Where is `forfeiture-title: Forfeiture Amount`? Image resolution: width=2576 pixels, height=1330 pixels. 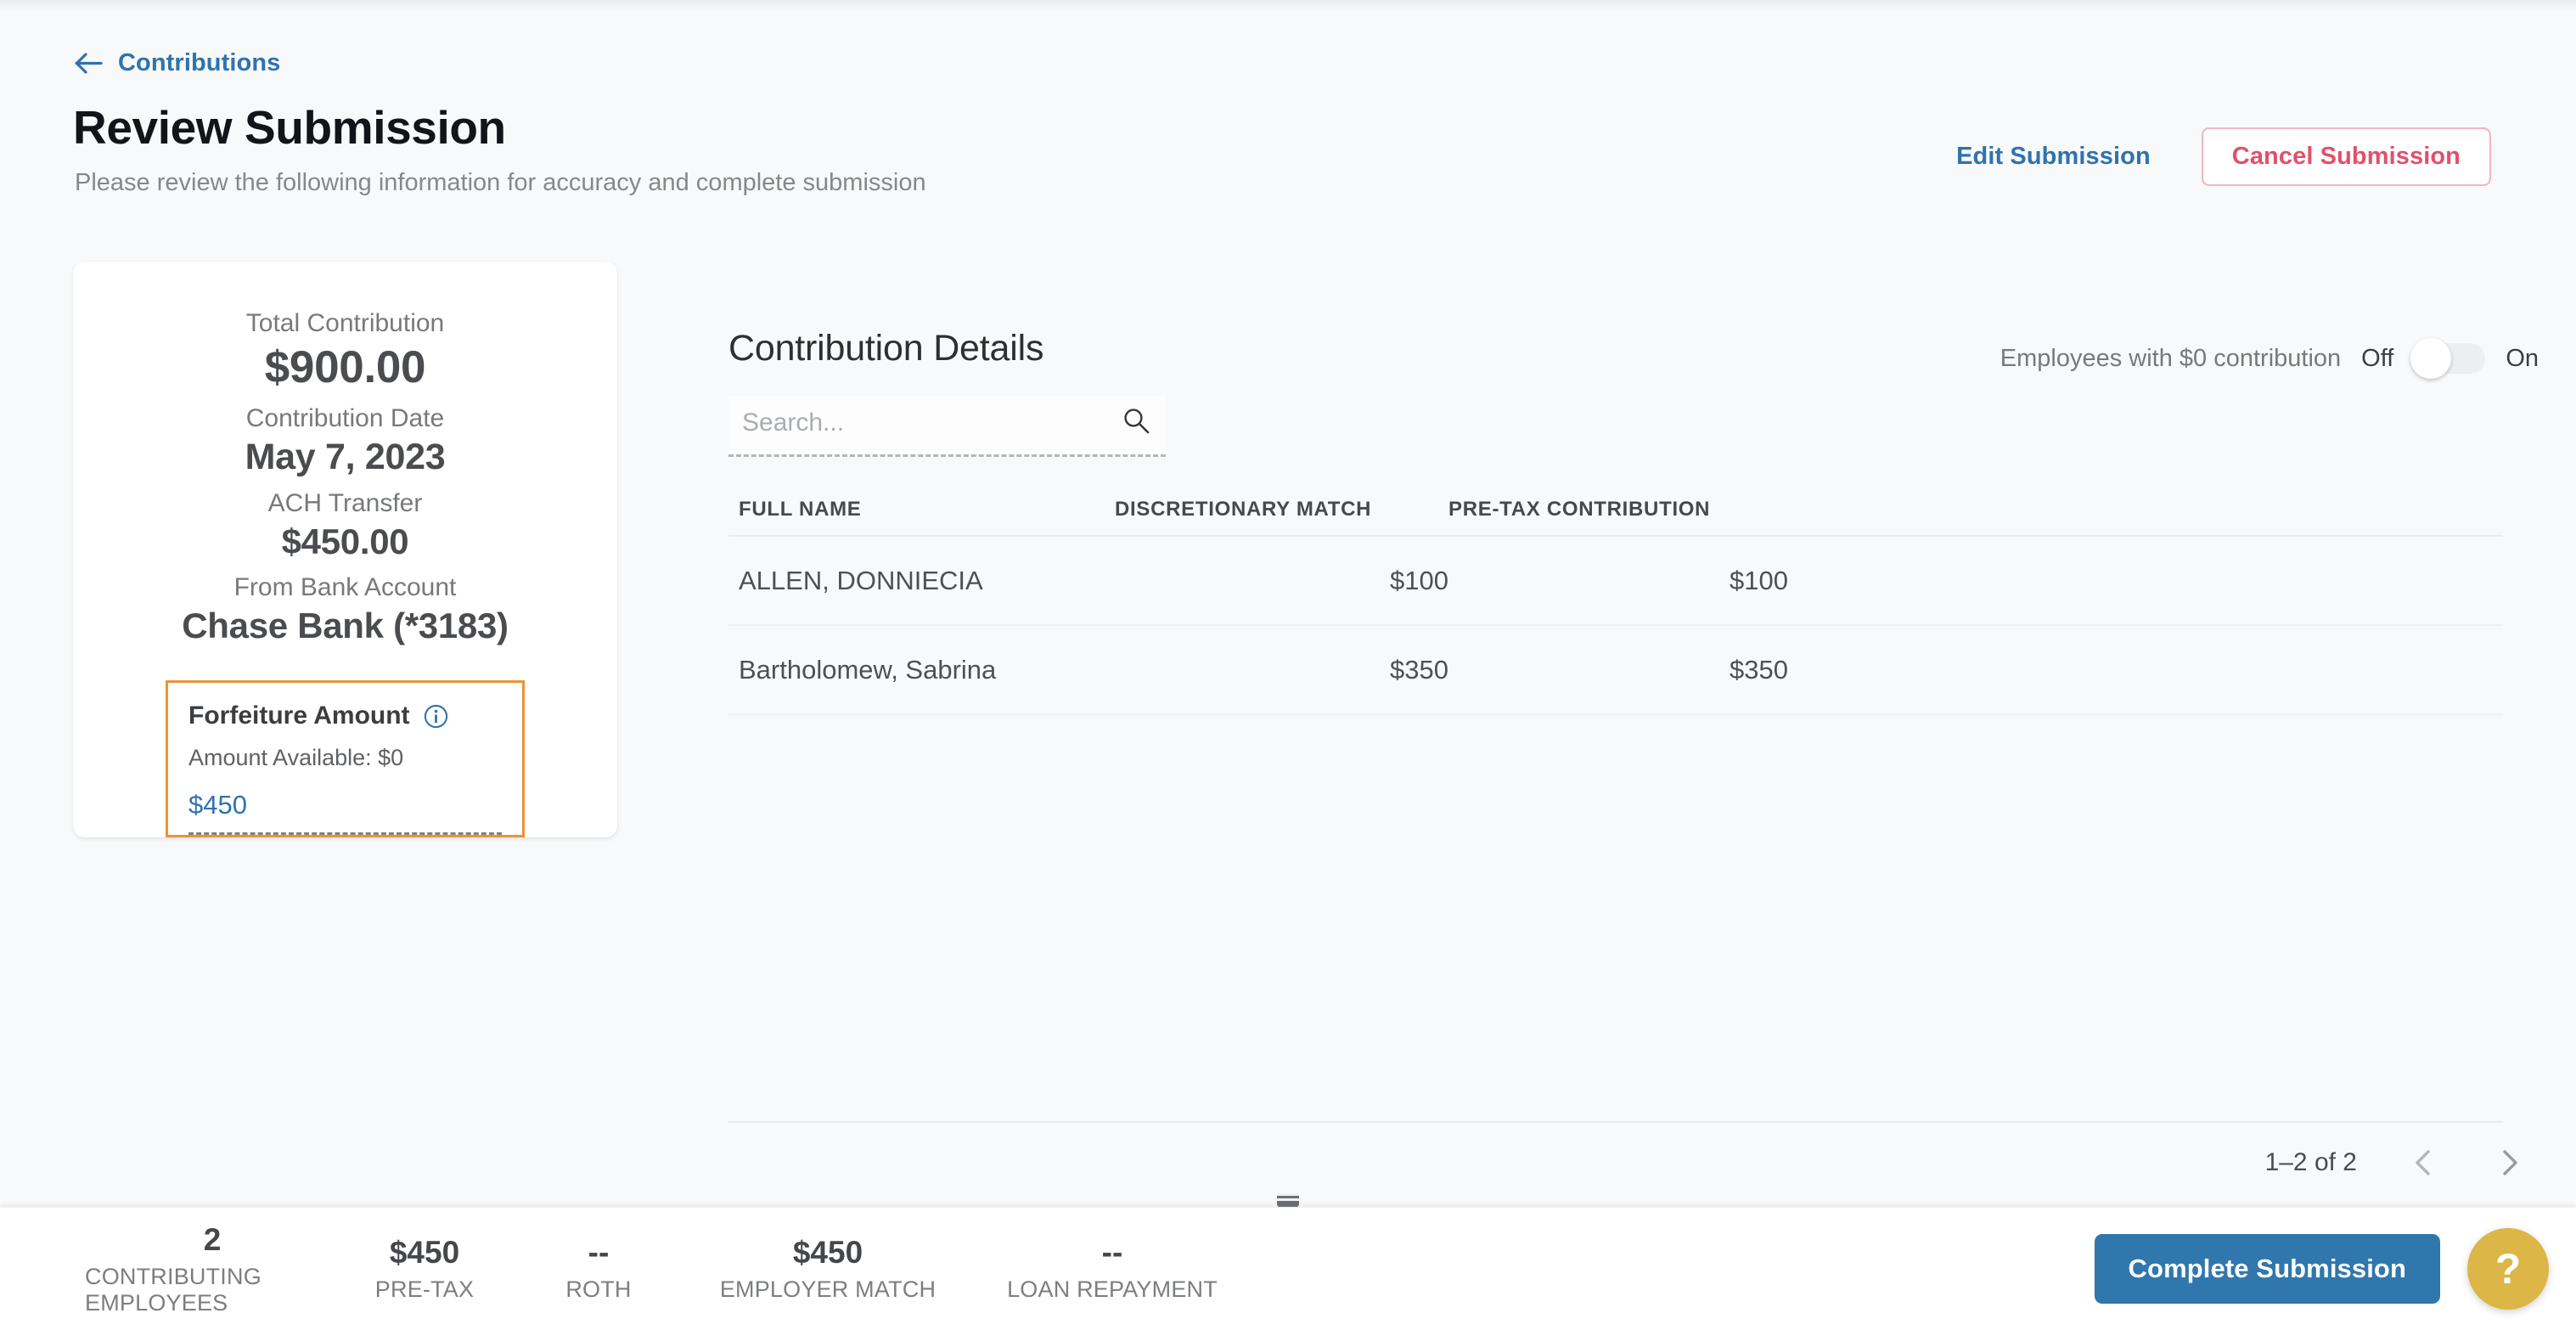 forfeiture-title: Forfeiture Amount is located at coordinates (299, 716).